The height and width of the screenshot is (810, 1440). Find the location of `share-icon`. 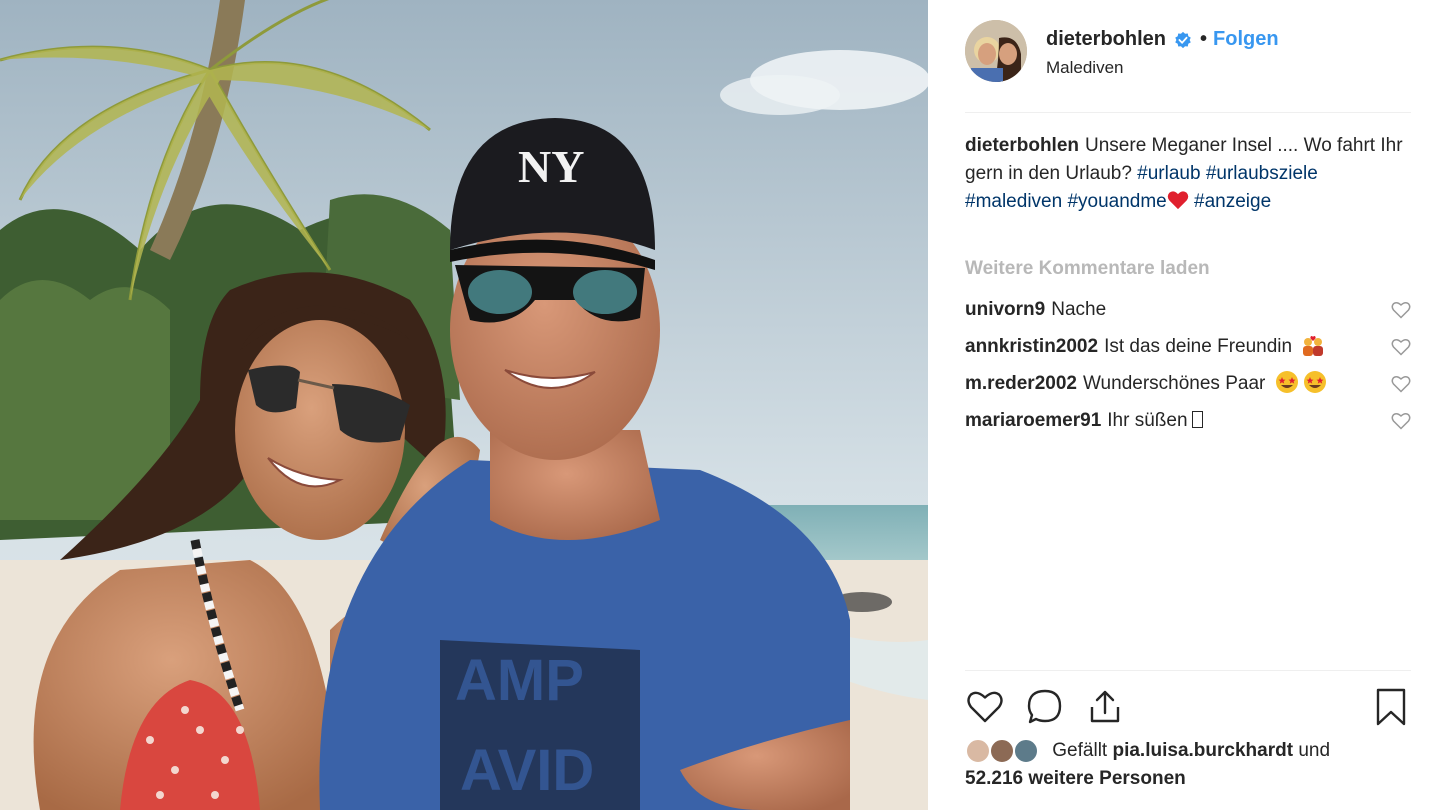

share-icon is located at coordinates (1105, 707).